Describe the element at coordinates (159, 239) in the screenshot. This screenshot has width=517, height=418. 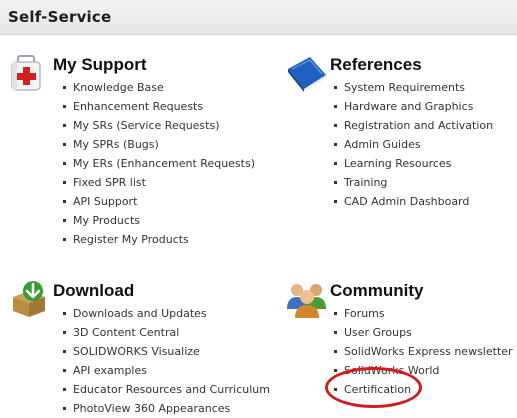
I see `link-register-my-products: Register My Products` at that location.